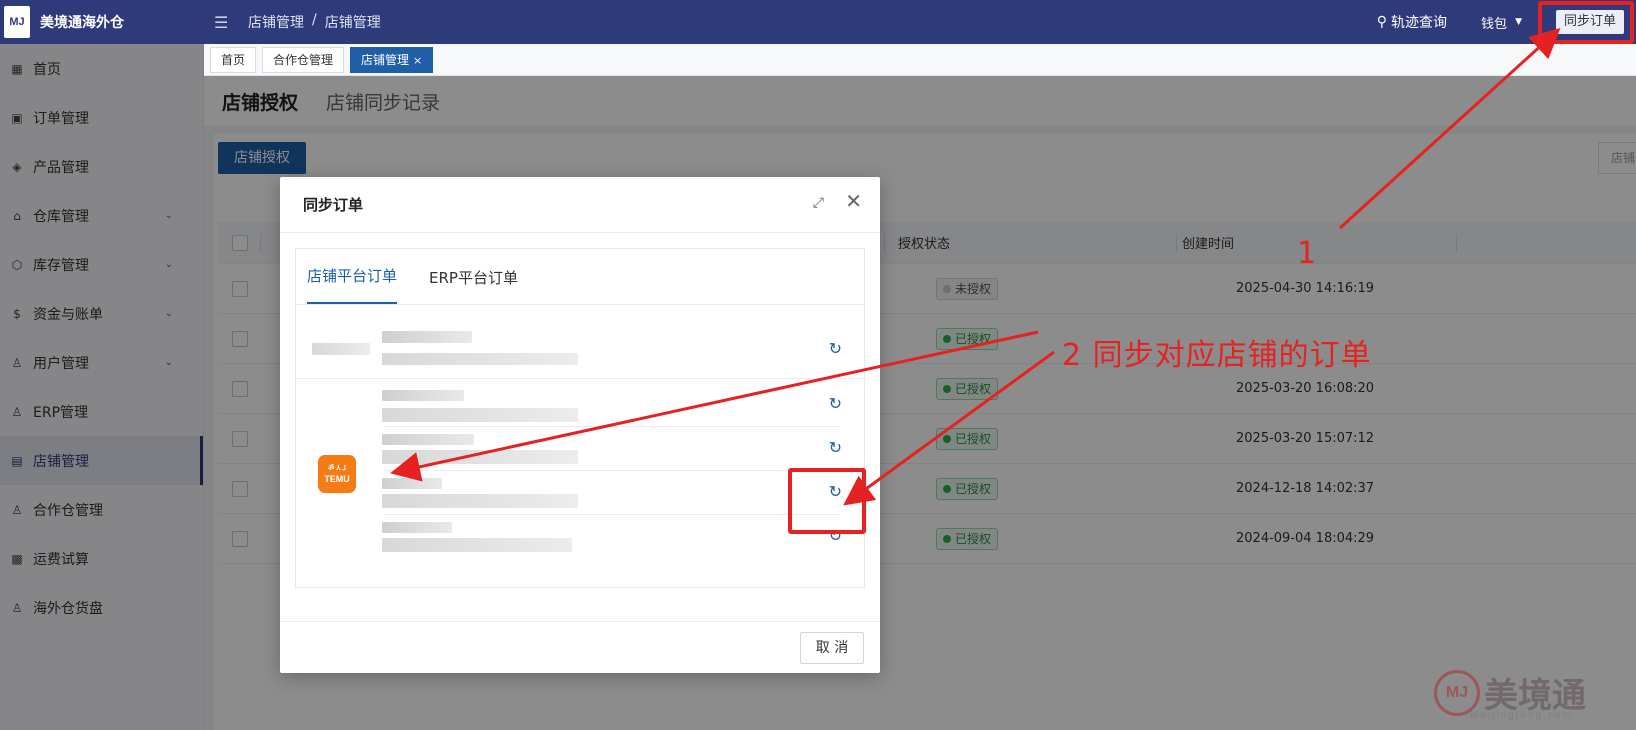  Describe the element at coordinates (1457, 692) in the screenshot. I see `watermark-logo-icon: MJ` at that location.